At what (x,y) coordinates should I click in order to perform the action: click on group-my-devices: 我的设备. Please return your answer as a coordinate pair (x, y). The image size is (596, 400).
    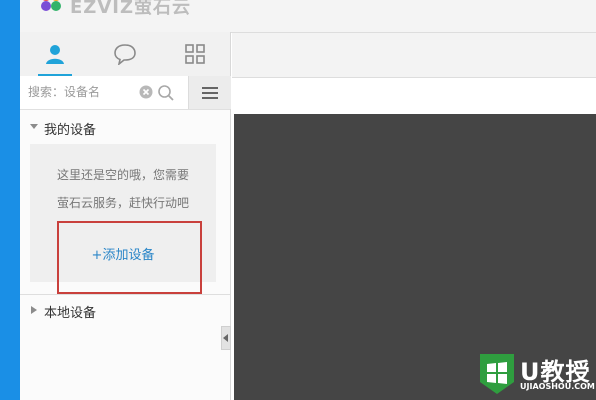
    Looking at the image, I should click on (125, 127).